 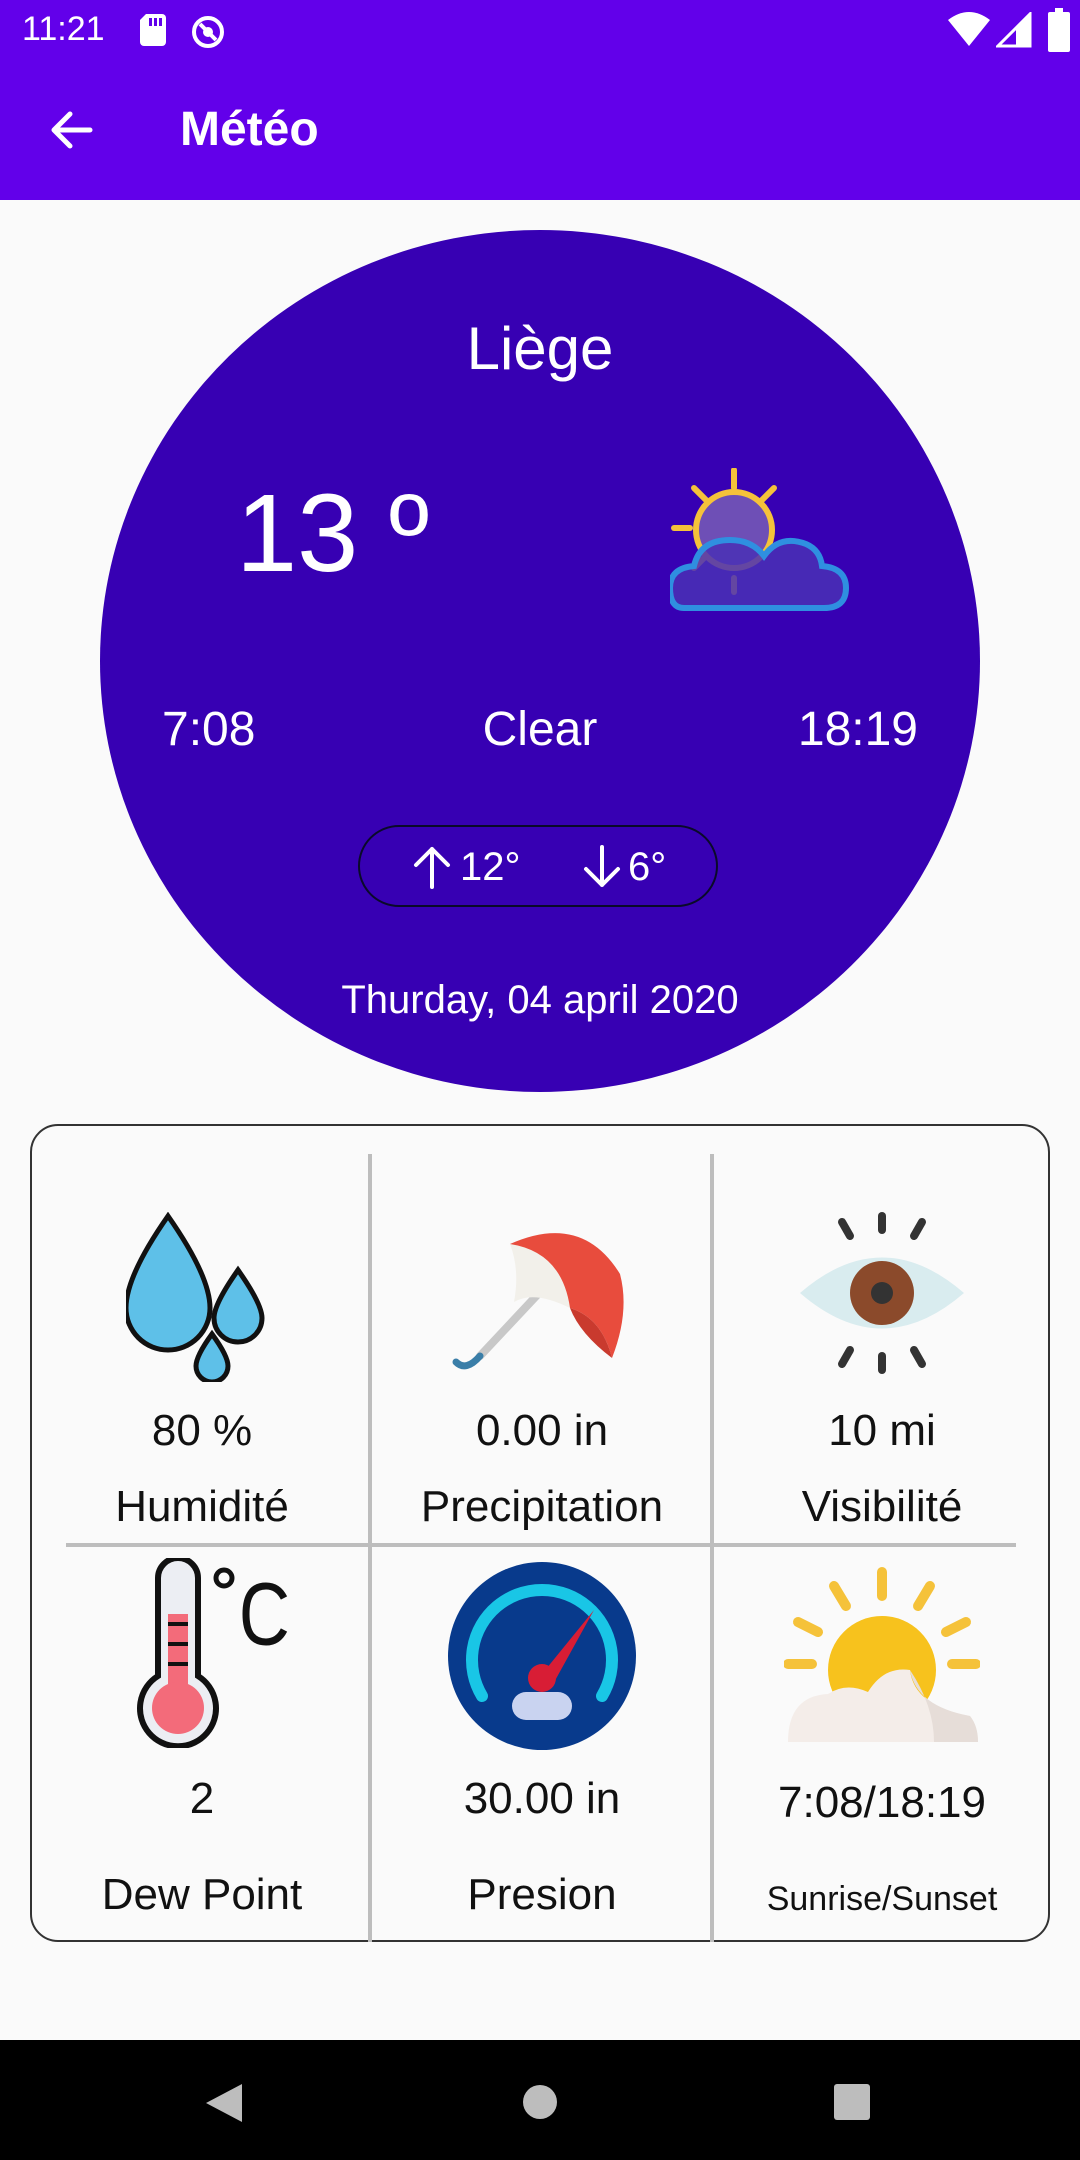 I want to click on raindrops-icon, so click(x=195, y=1297).